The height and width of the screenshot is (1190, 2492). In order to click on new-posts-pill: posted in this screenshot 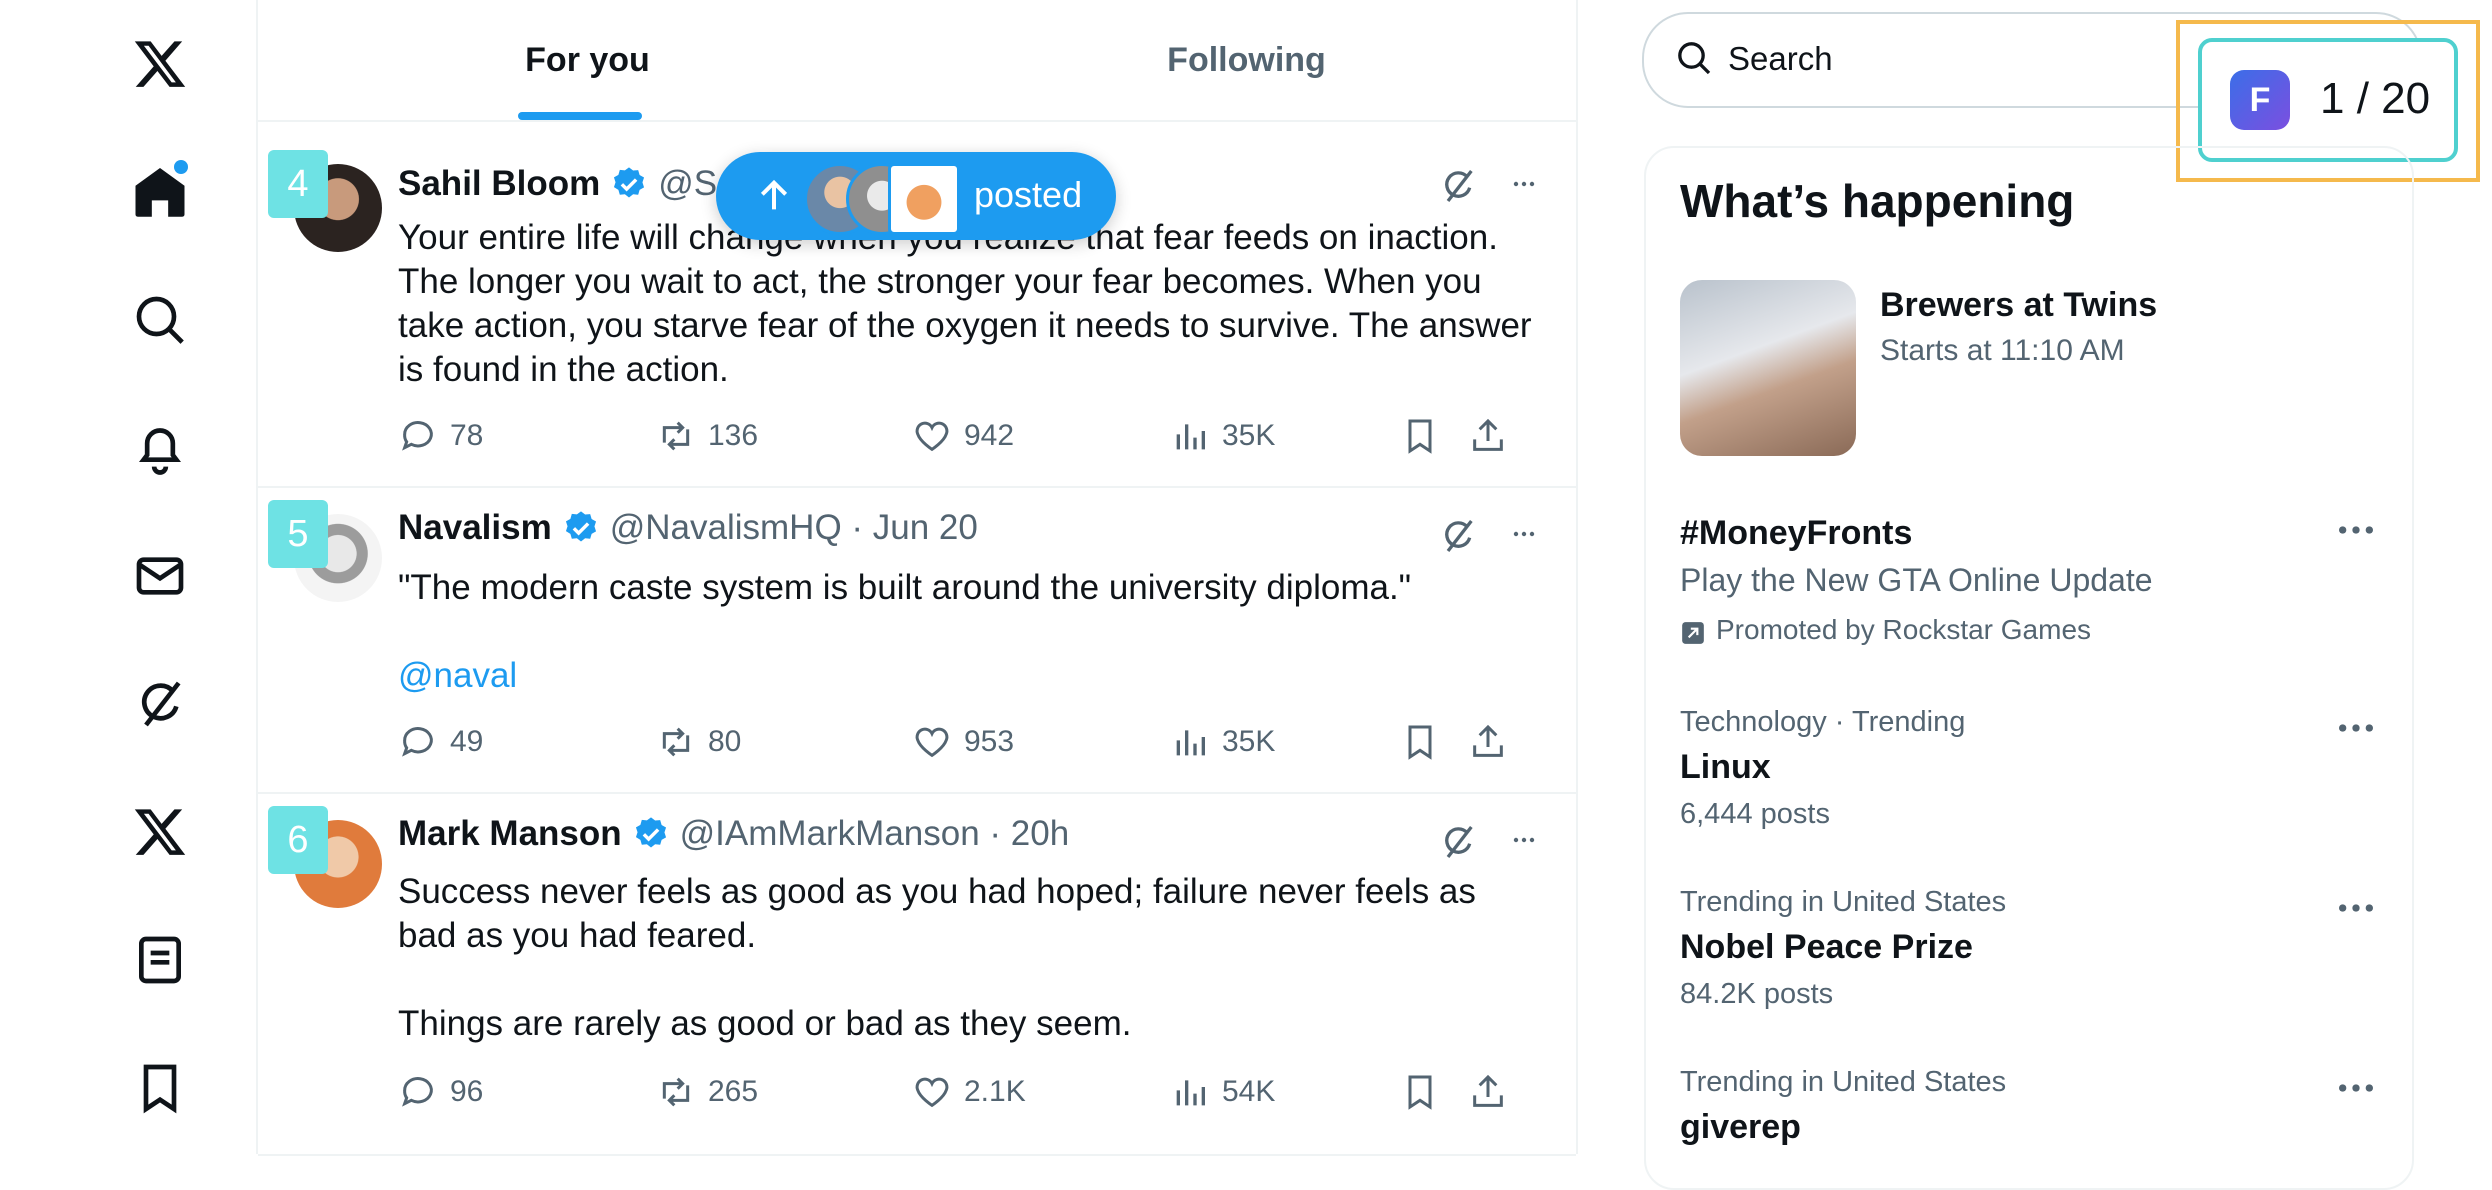, I will do `click(916, 196)`.